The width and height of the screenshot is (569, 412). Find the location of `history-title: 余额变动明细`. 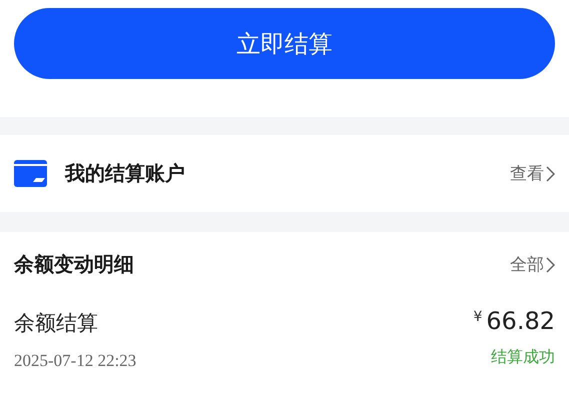

history-title: 余额变动明细 is located at coordinates (74, 264).